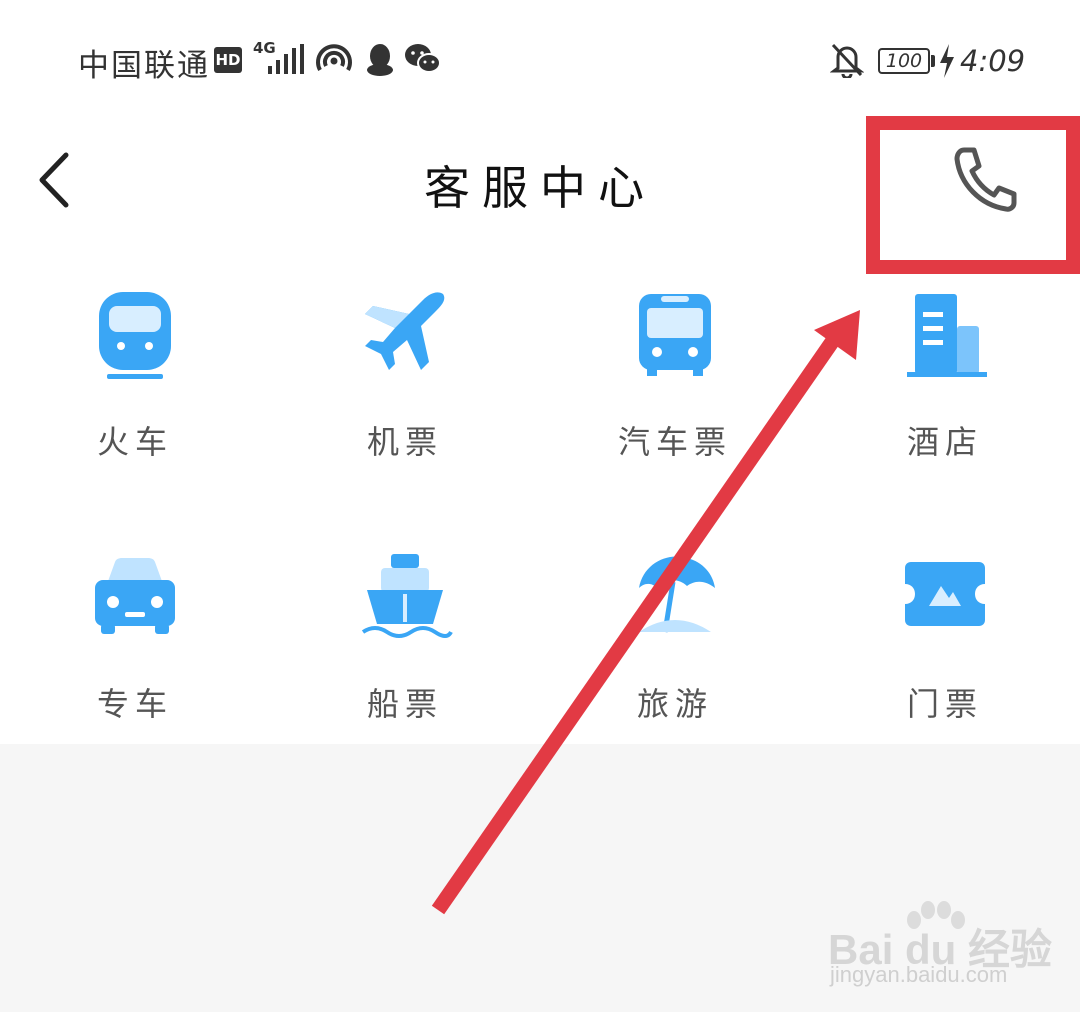  I want to click on battery-icon: 100, so click(904, 61).